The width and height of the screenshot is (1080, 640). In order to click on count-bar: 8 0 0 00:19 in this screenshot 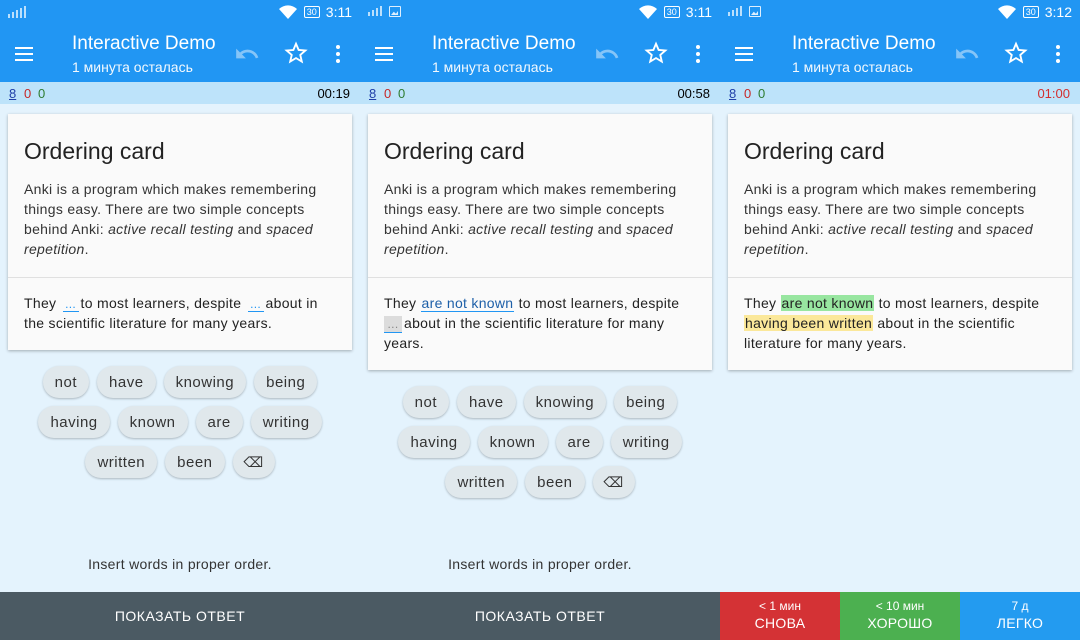, I will do `click(180, 93)`.